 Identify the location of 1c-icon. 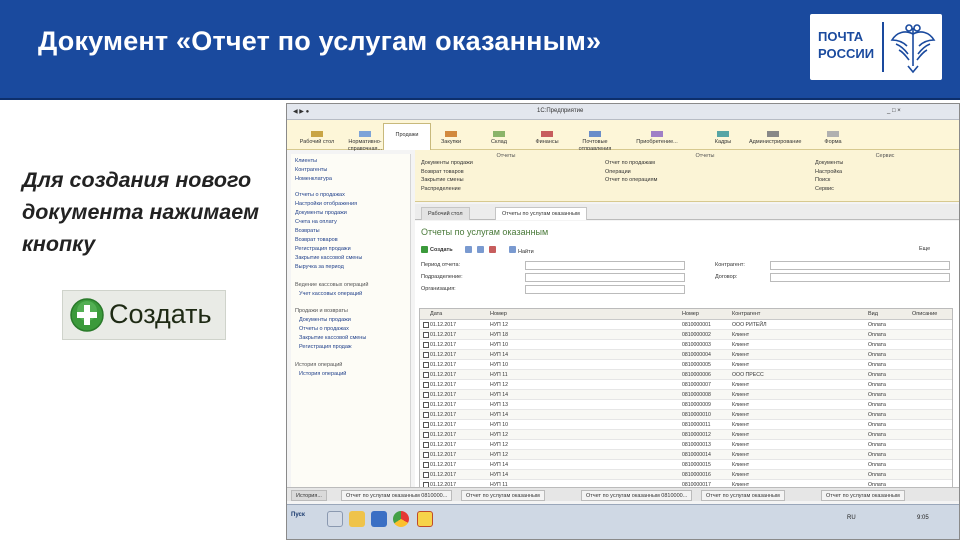
(425, 519).